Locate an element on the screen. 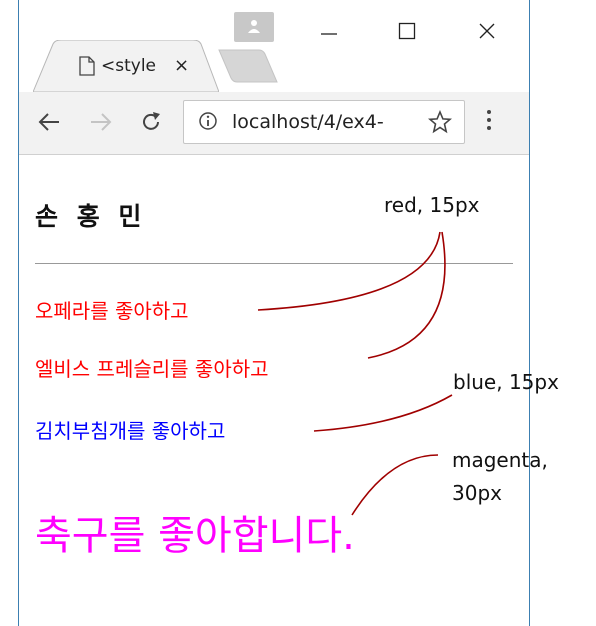  arrow-magenta is located at coordinates (395, 485).